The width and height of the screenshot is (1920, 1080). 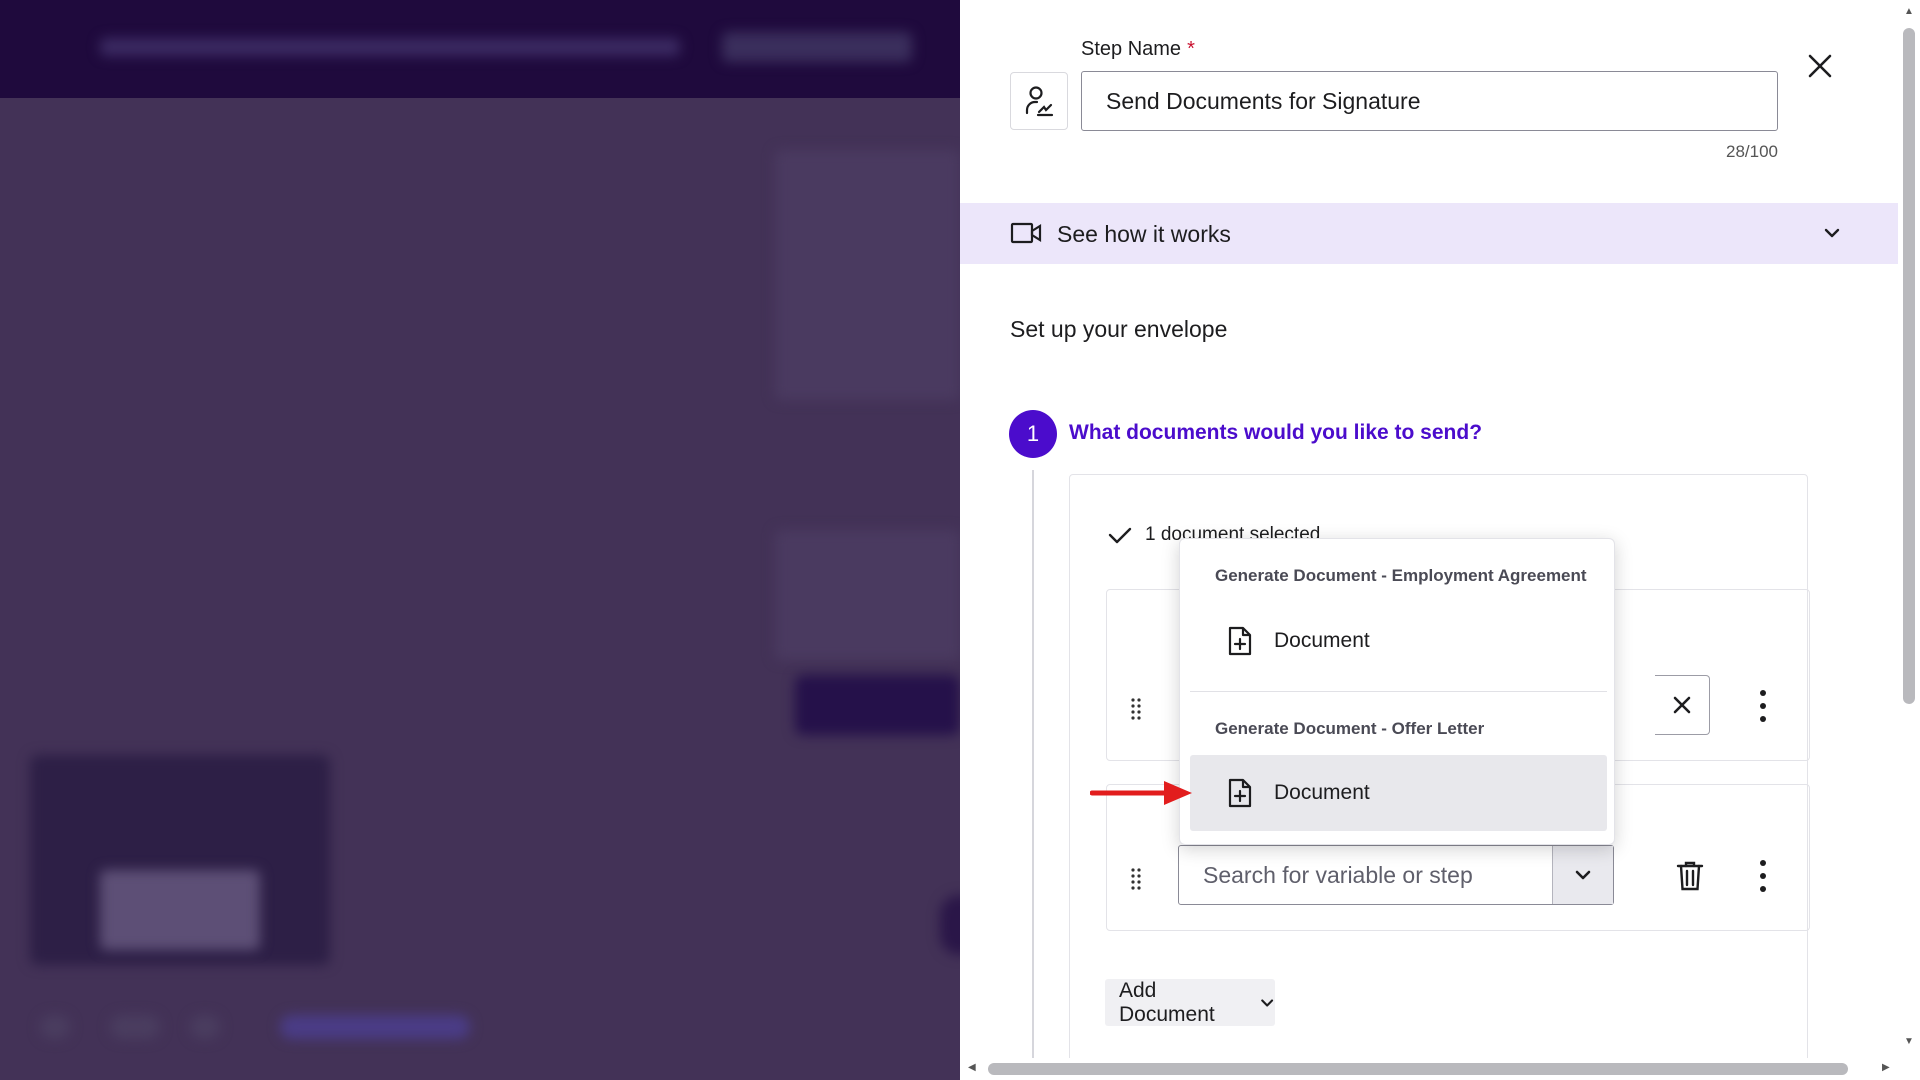 What do you see at coordinates (1131, 49) in the screenshot?
I see `step-name-label-text: Step Name` at bounding box center [1131, 49].